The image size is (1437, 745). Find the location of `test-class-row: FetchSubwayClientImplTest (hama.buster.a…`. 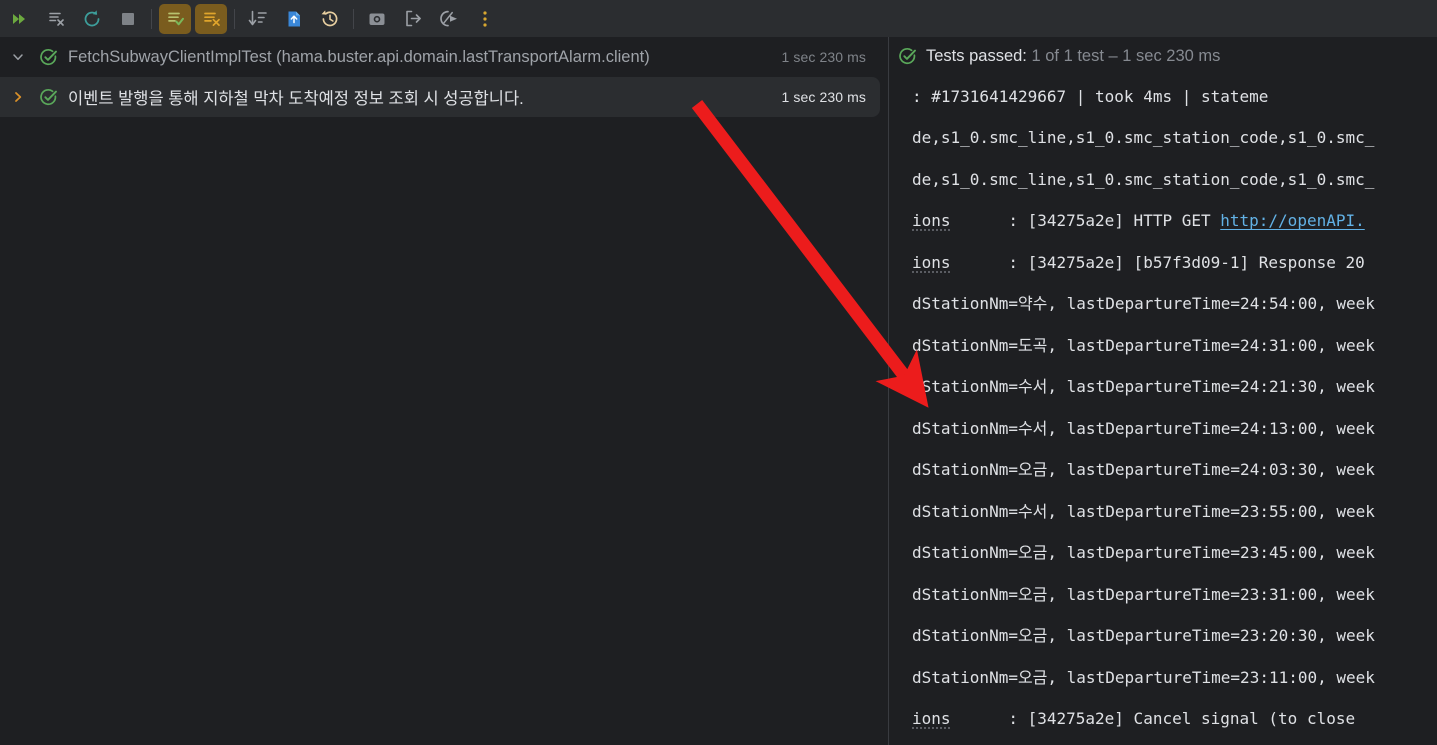

test-class-row: FetchSubwayClientImplTest (hama.buster.a… is located at coordinates (440, 57).